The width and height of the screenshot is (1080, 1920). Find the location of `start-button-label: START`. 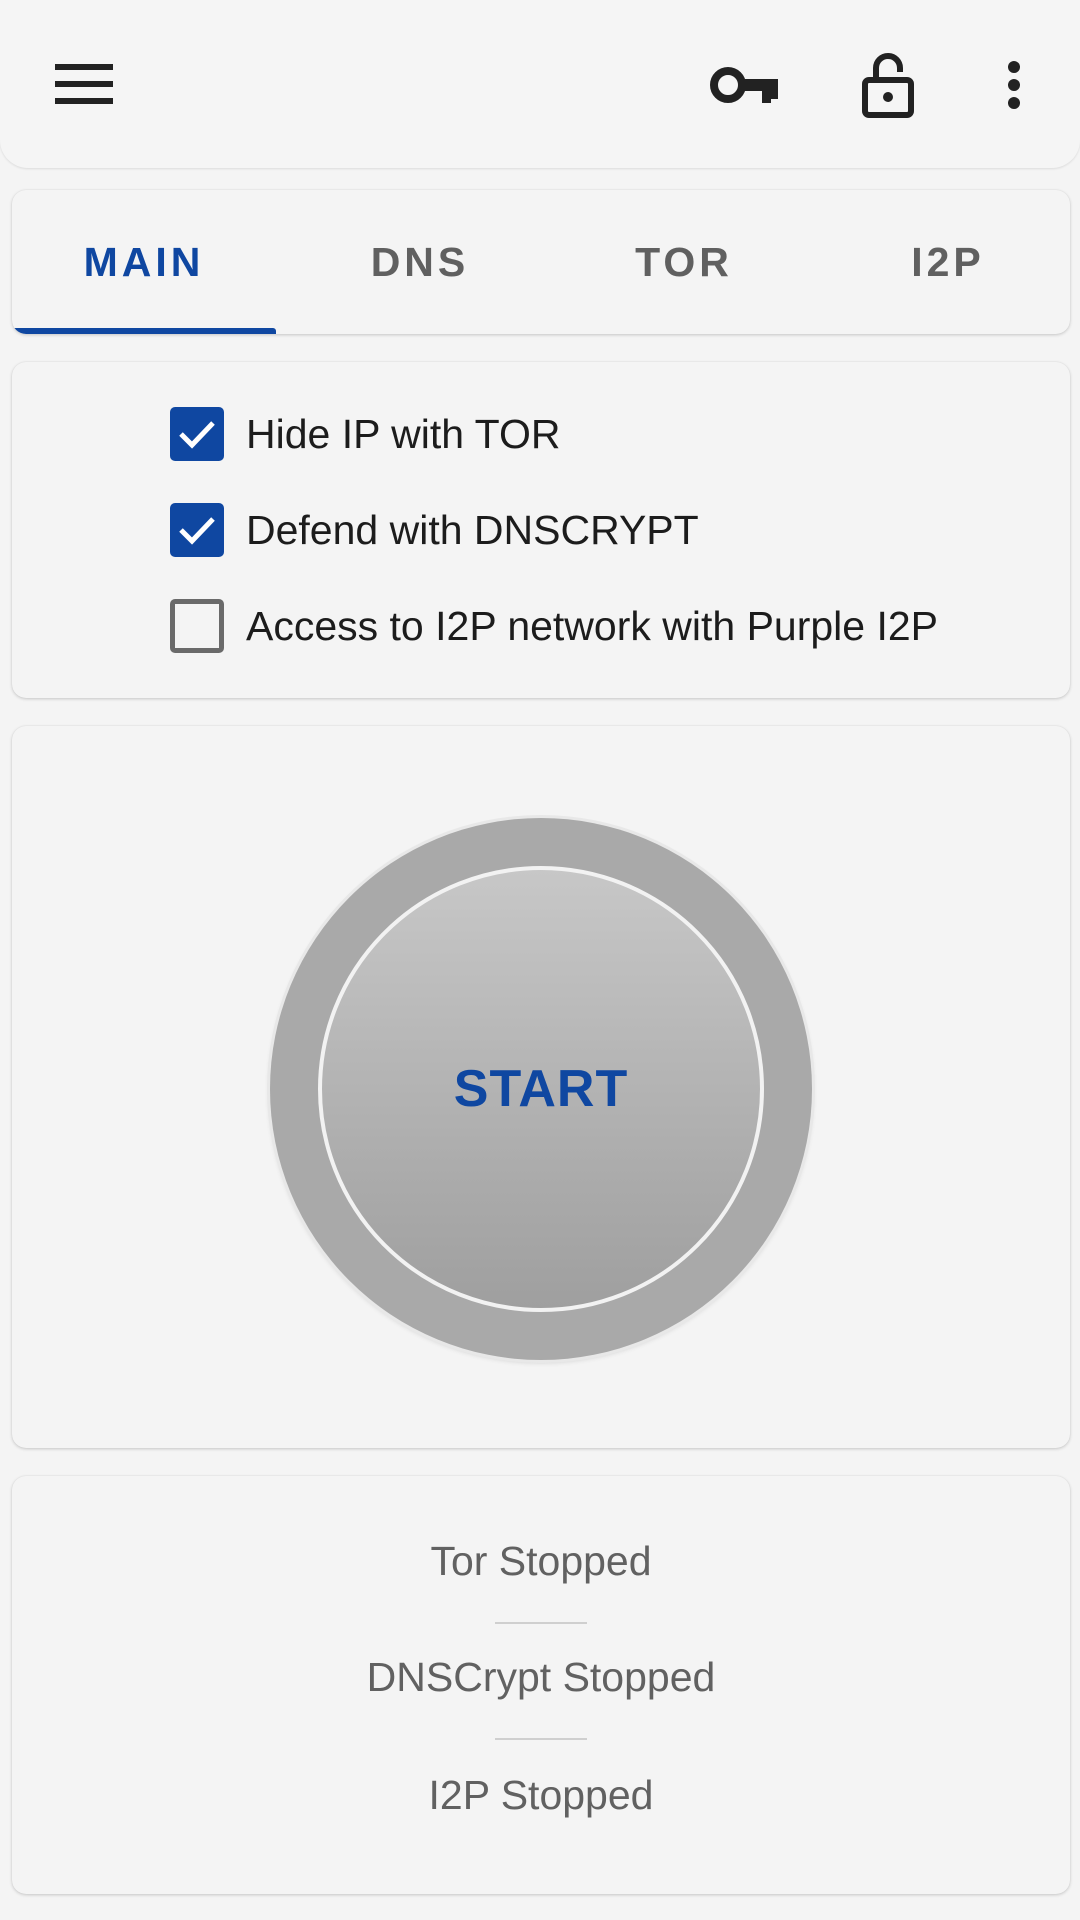

start-button-label: START is located at coordinates (541, 1089).